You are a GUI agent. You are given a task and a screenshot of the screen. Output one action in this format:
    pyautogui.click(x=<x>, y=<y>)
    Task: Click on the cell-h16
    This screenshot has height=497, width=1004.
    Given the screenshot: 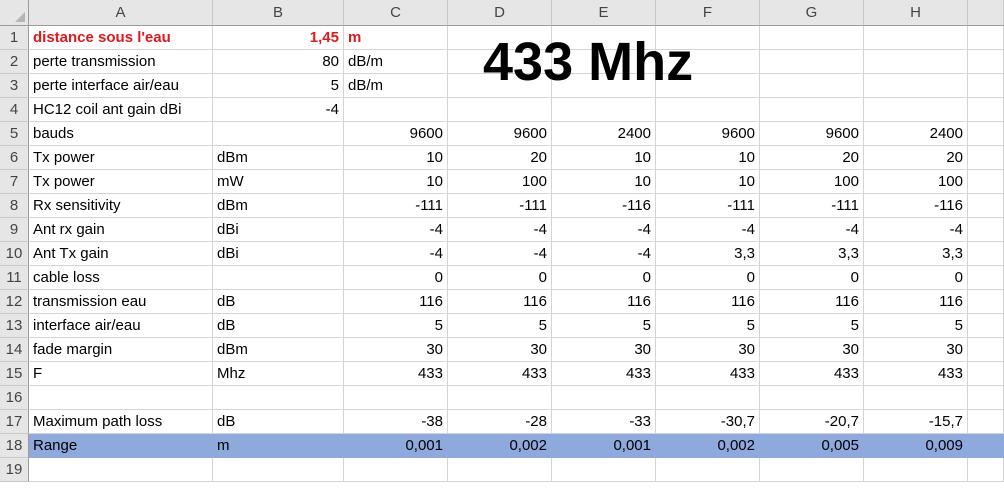 What is the action you would take?
    pyautogui.click(x=916, y=398)
    